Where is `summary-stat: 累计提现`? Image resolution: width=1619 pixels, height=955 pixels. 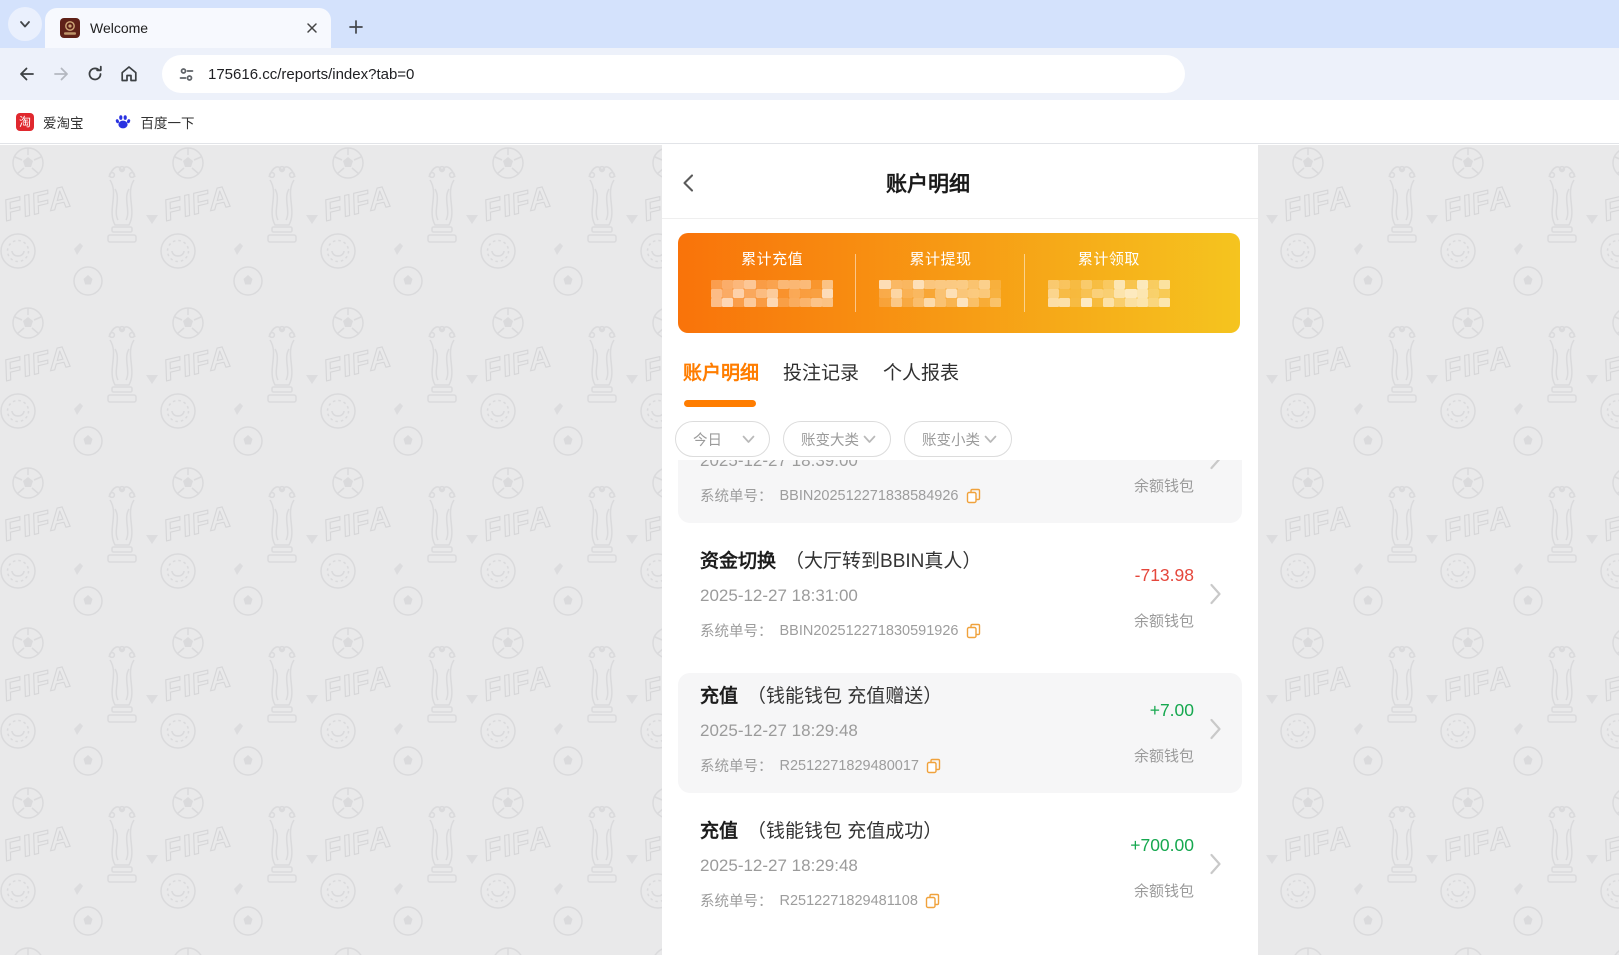
summary-stat: 累计提现 is located at coordinates (940, 283).